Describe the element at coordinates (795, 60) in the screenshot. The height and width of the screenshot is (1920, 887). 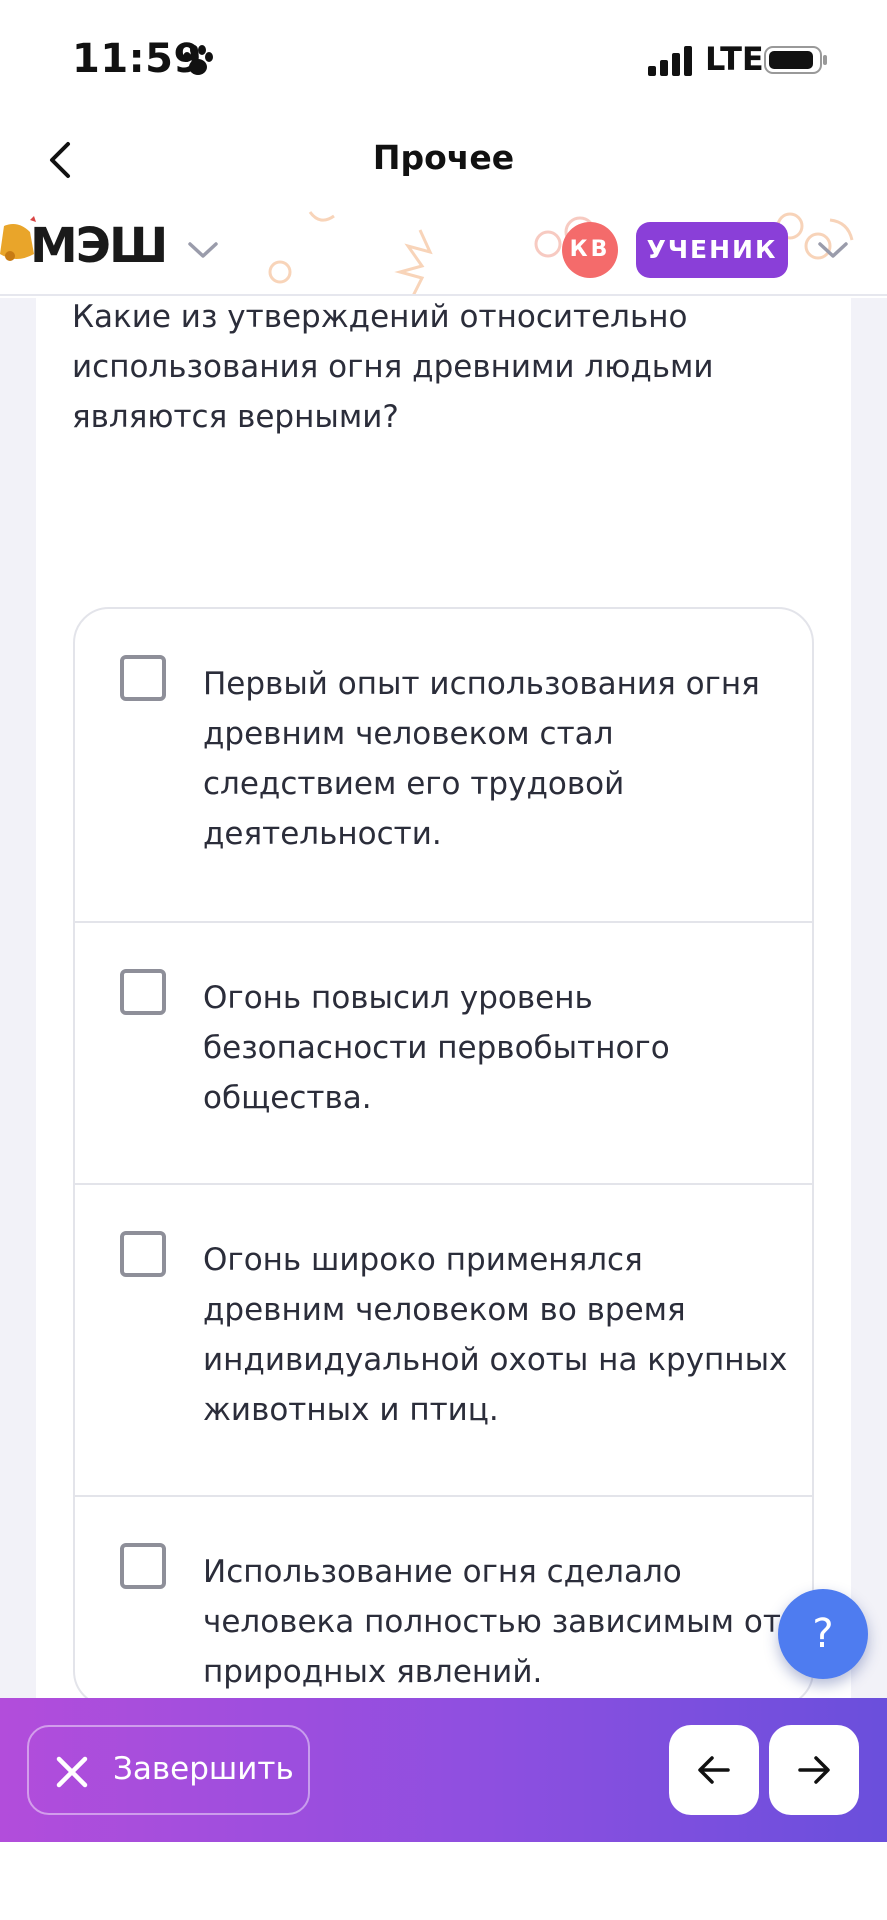
I see `battery-icon` at that location.